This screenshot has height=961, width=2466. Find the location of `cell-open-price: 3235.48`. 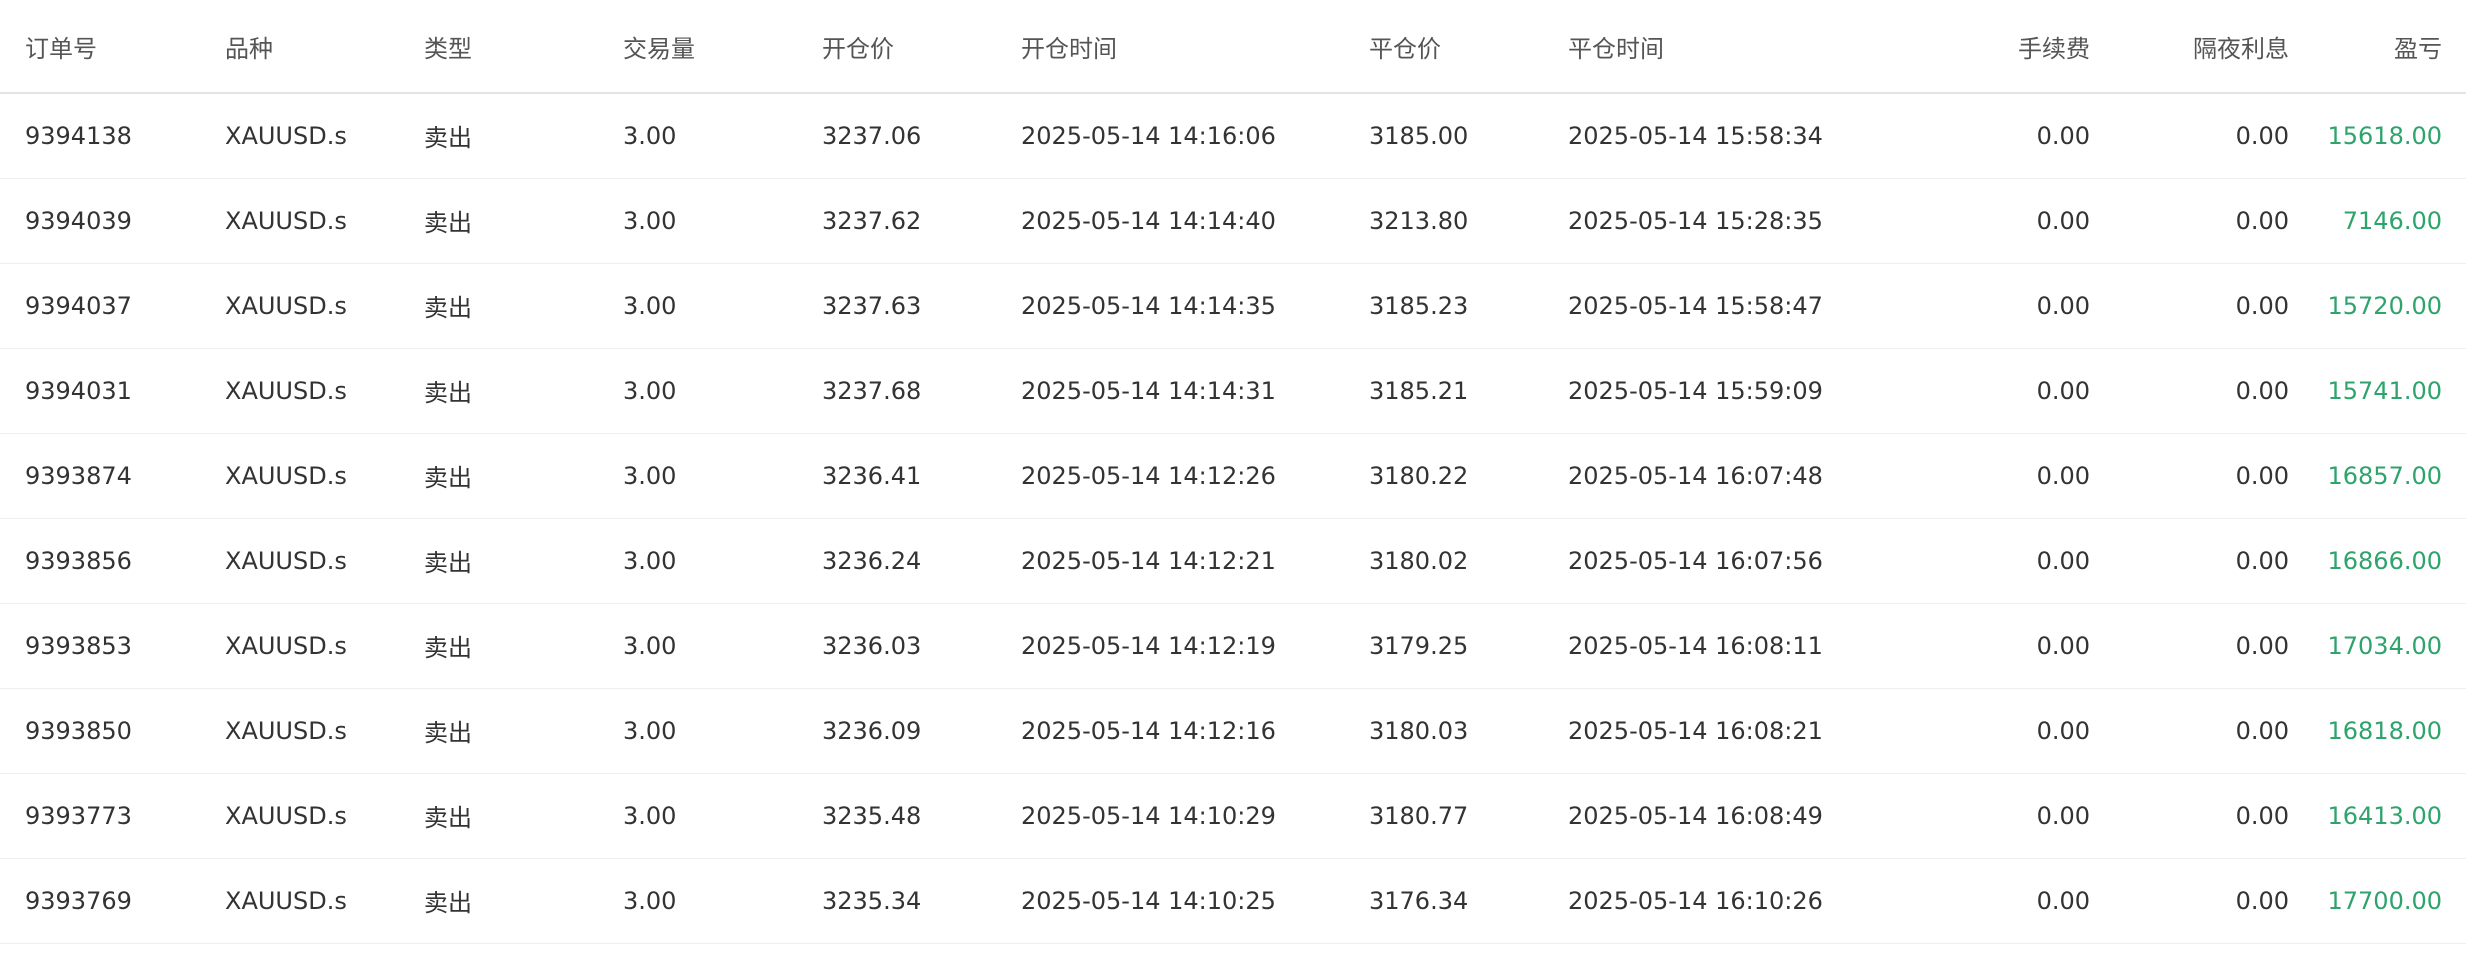

cell-open-price: 3235.48 is located at coordinates (896, 816).